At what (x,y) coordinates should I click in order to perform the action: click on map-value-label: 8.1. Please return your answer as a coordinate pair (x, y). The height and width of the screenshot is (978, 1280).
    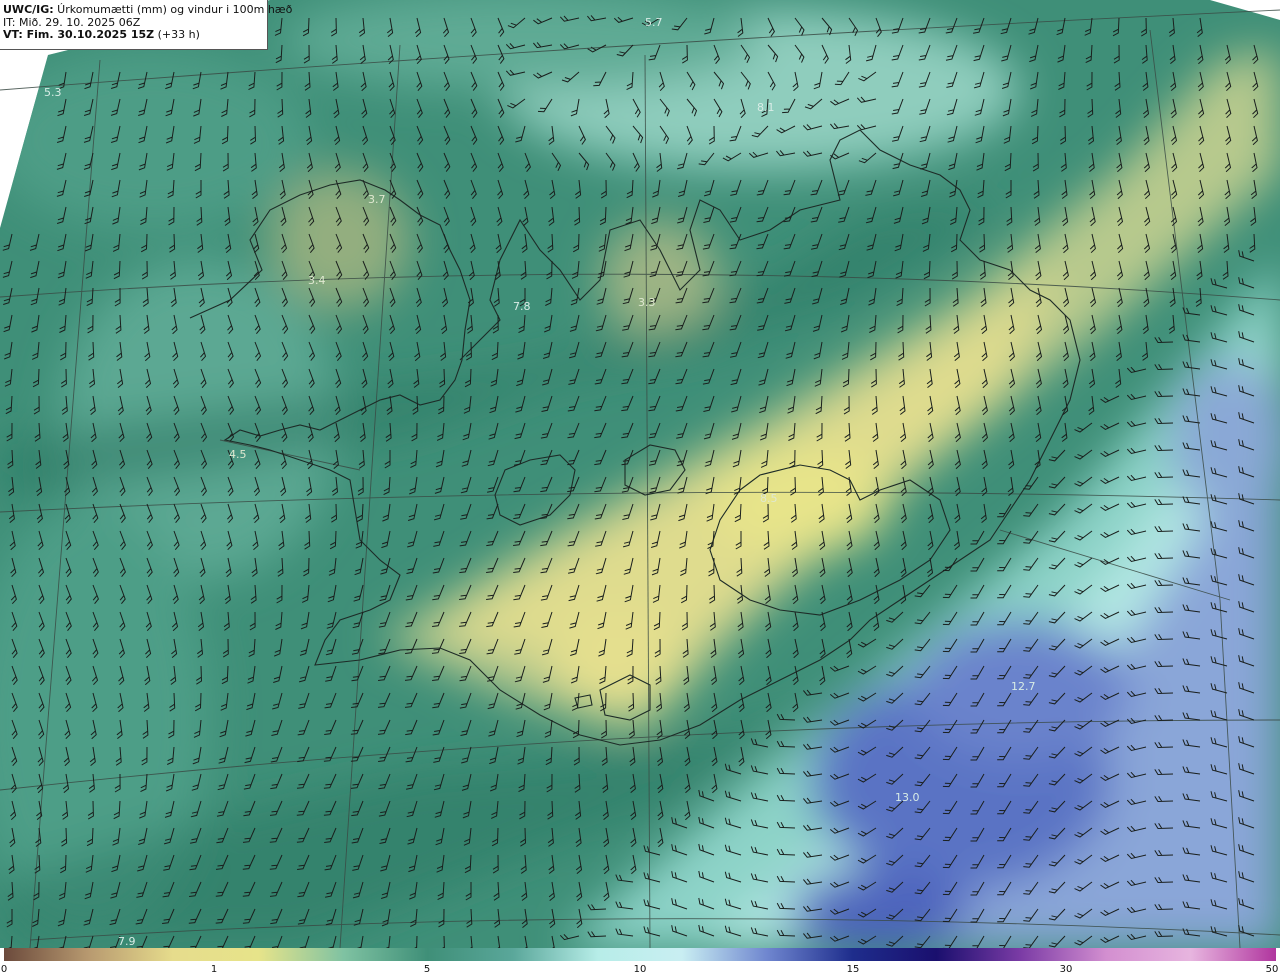
    Looking at the image, I should click on (766, 107).